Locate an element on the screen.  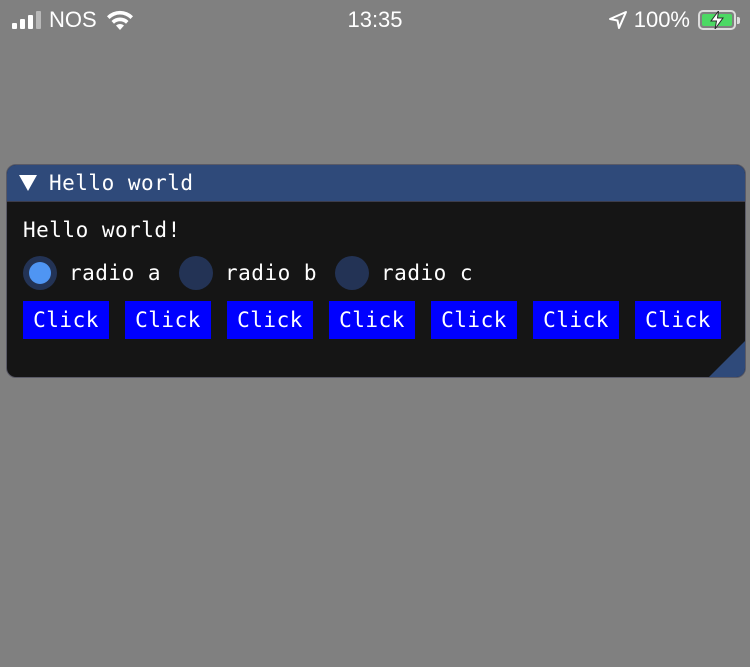
triangle-down-icon is located at coordinates (28, 183).